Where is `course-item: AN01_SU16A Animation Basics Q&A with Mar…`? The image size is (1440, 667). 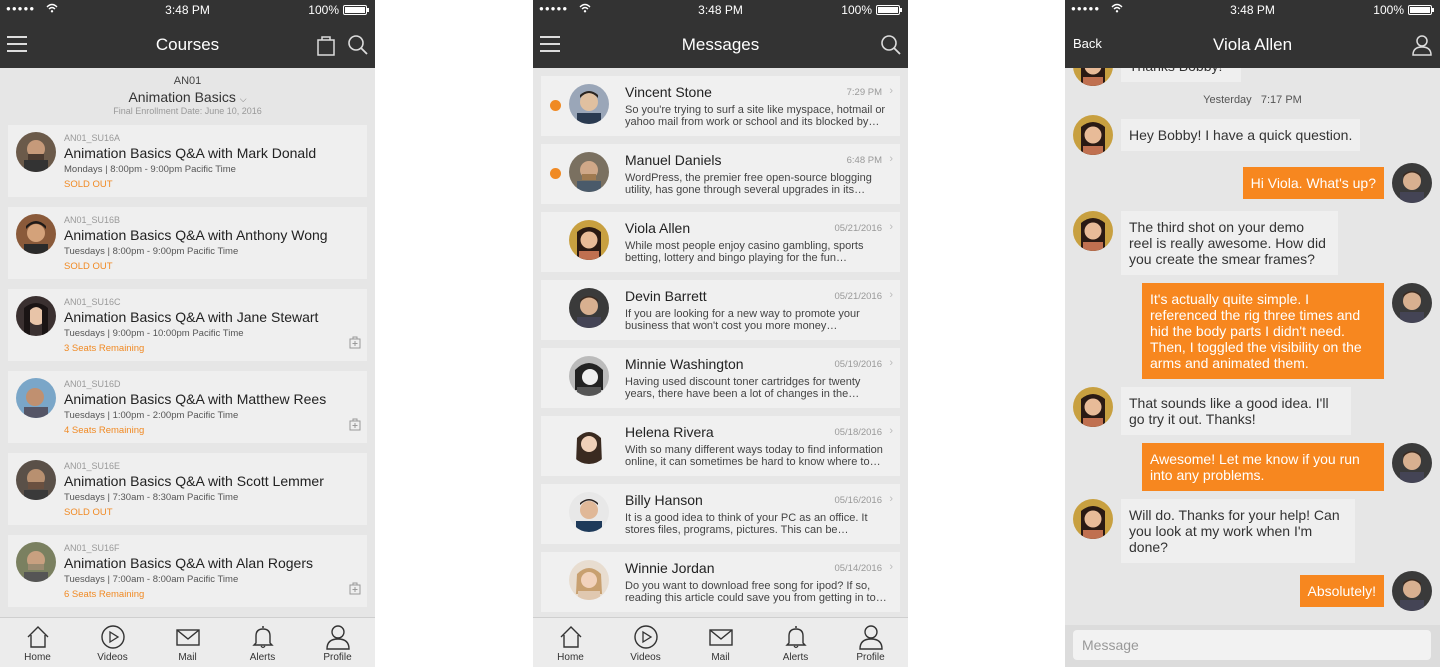 course-item: AN01_SU16A Animation Basics Q&A with Mar… is located at coordinates (187, 161).